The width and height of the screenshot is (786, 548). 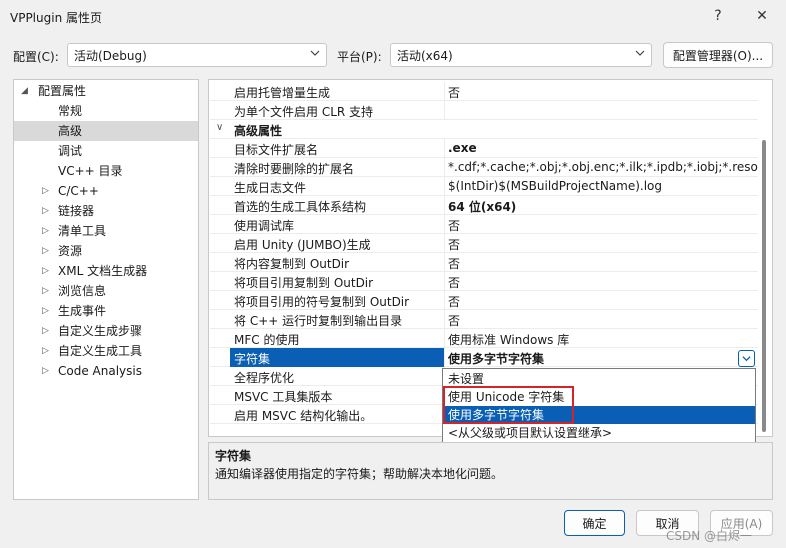 I want to click on property-row: 将项目引用复制到 OutDir 否, so click(x=484, y=281).